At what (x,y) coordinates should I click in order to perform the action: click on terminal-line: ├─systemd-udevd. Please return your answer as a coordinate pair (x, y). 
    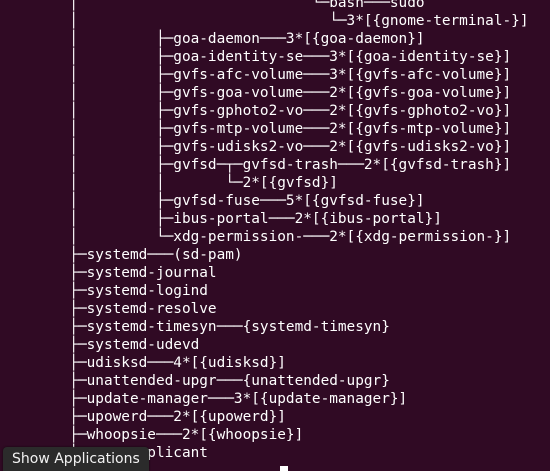
    Looking at the image, I should click on (100, 345).